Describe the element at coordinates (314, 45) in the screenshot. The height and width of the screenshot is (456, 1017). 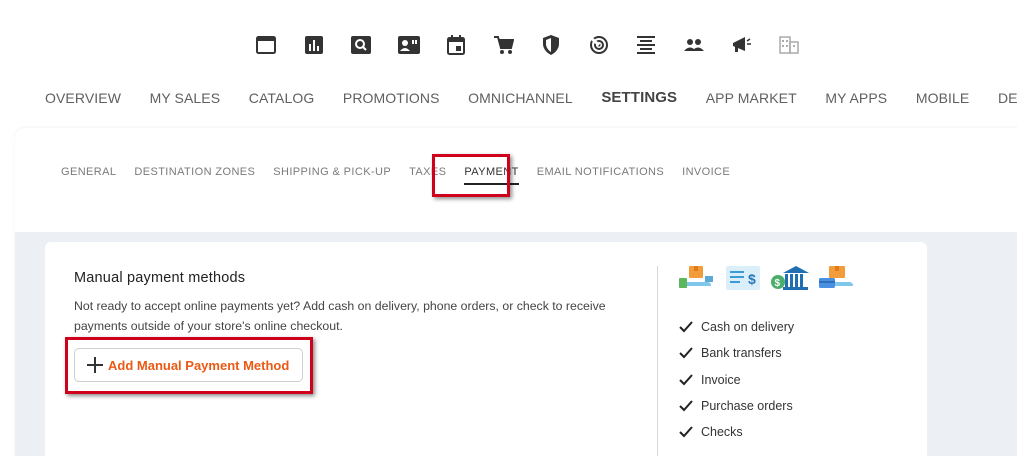
I see `sales-chart-icon` at that location.